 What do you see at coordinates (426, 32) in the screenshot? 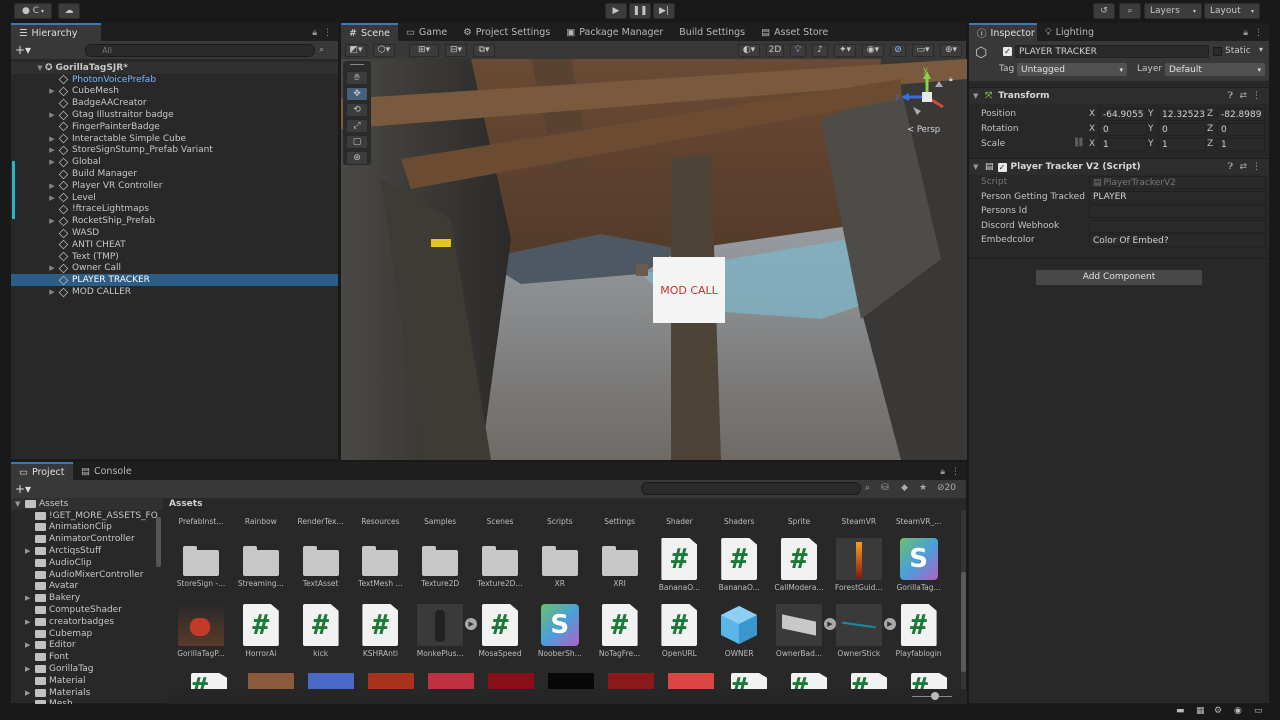
I see `tab-game: ▭ Game` at bounding box center [426, 32].